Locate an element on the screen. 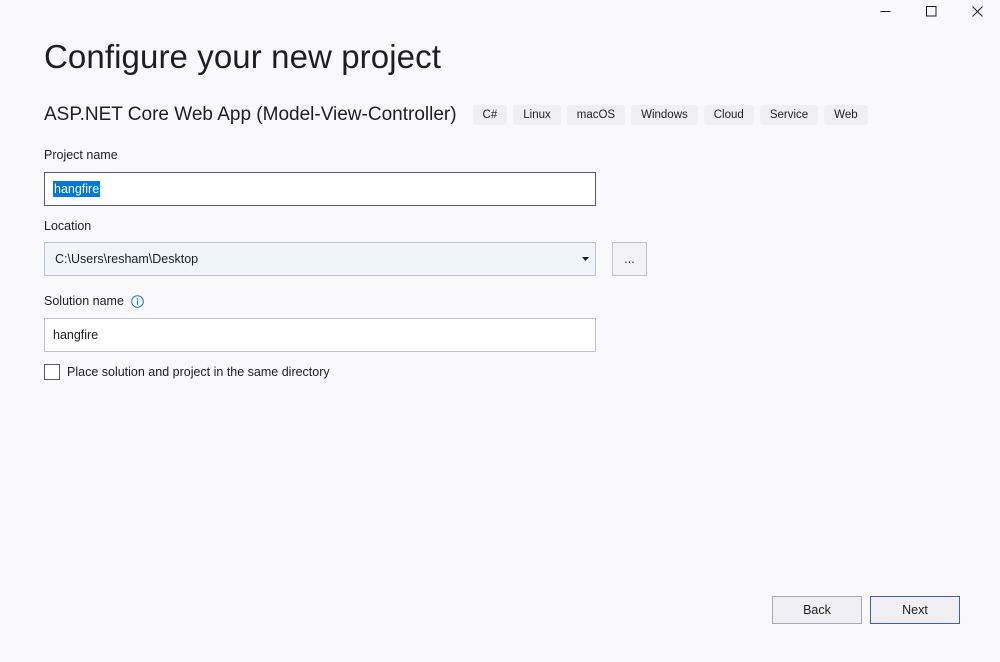 Image resolution: width=1000 pixels, height=662 pixels. close-icon is located at coordinates (977, 11).